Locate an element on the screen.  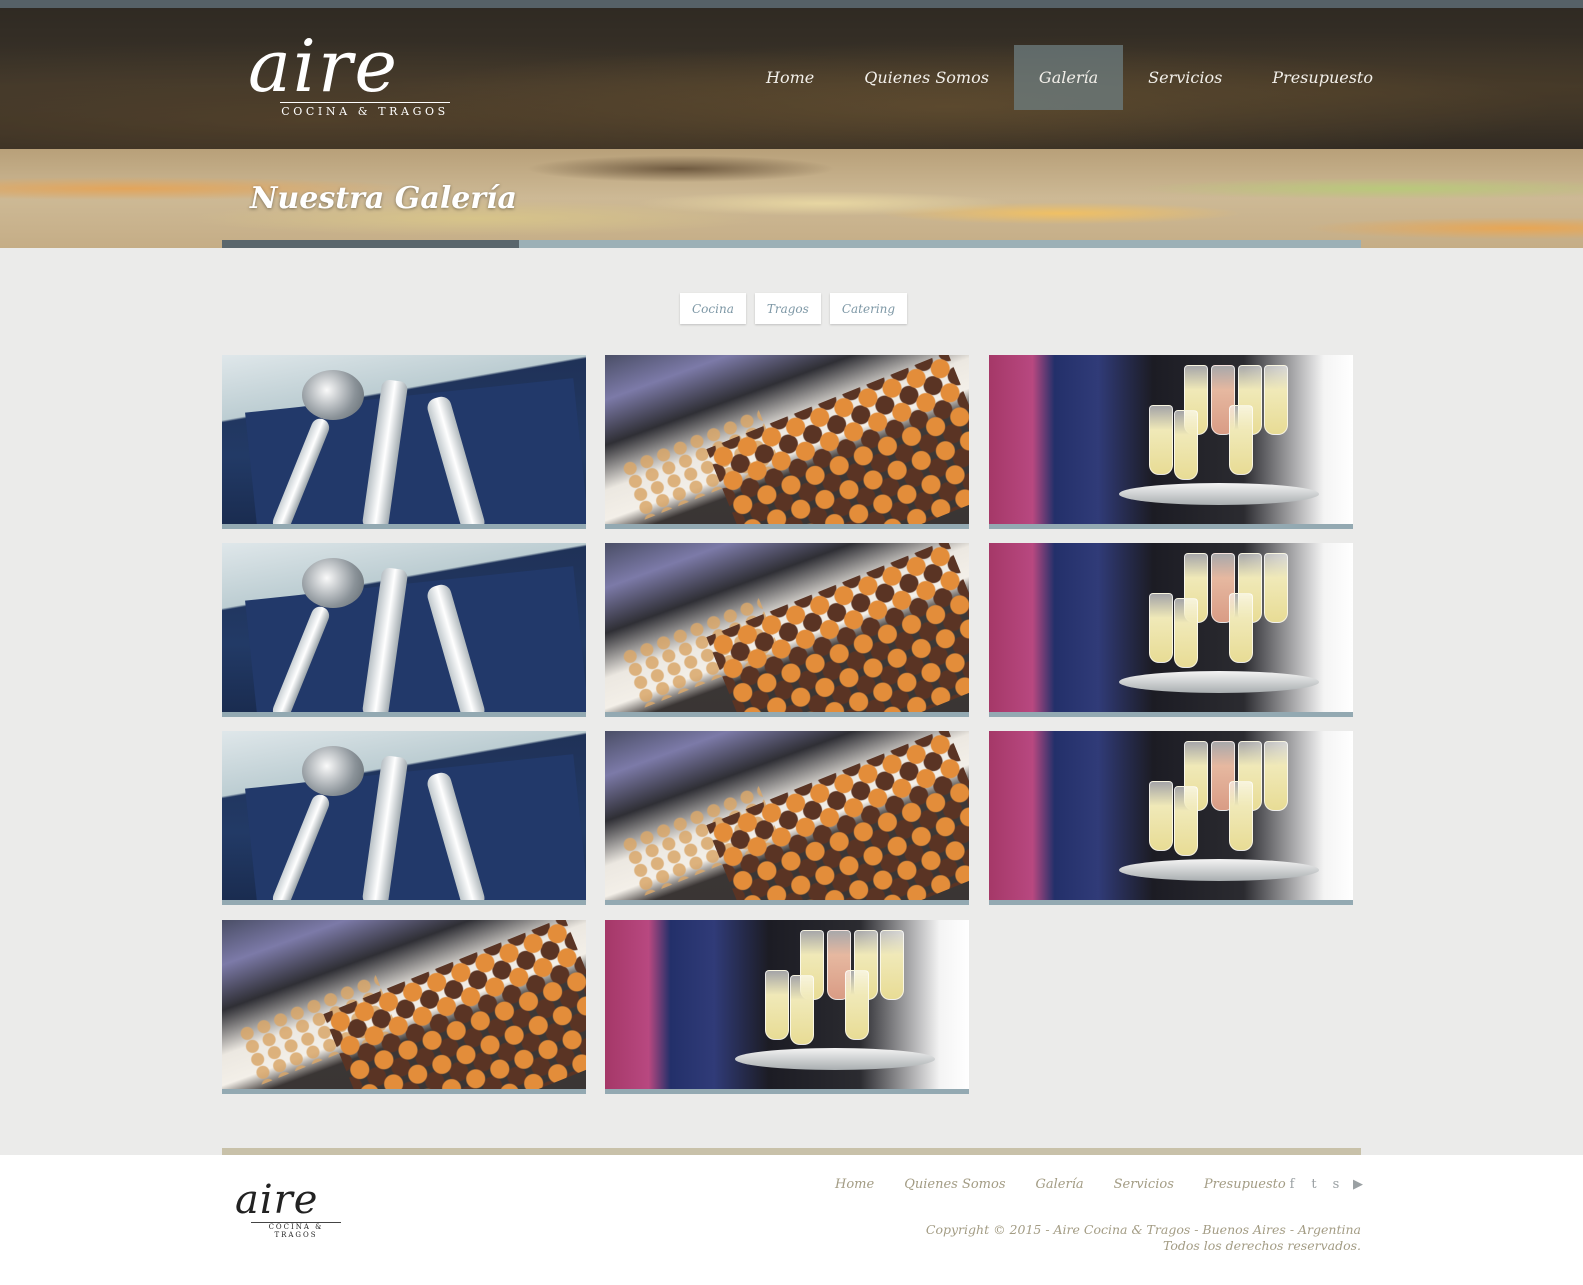
footer-logo-wordmark: aire is located at coordinates (277, 1200).